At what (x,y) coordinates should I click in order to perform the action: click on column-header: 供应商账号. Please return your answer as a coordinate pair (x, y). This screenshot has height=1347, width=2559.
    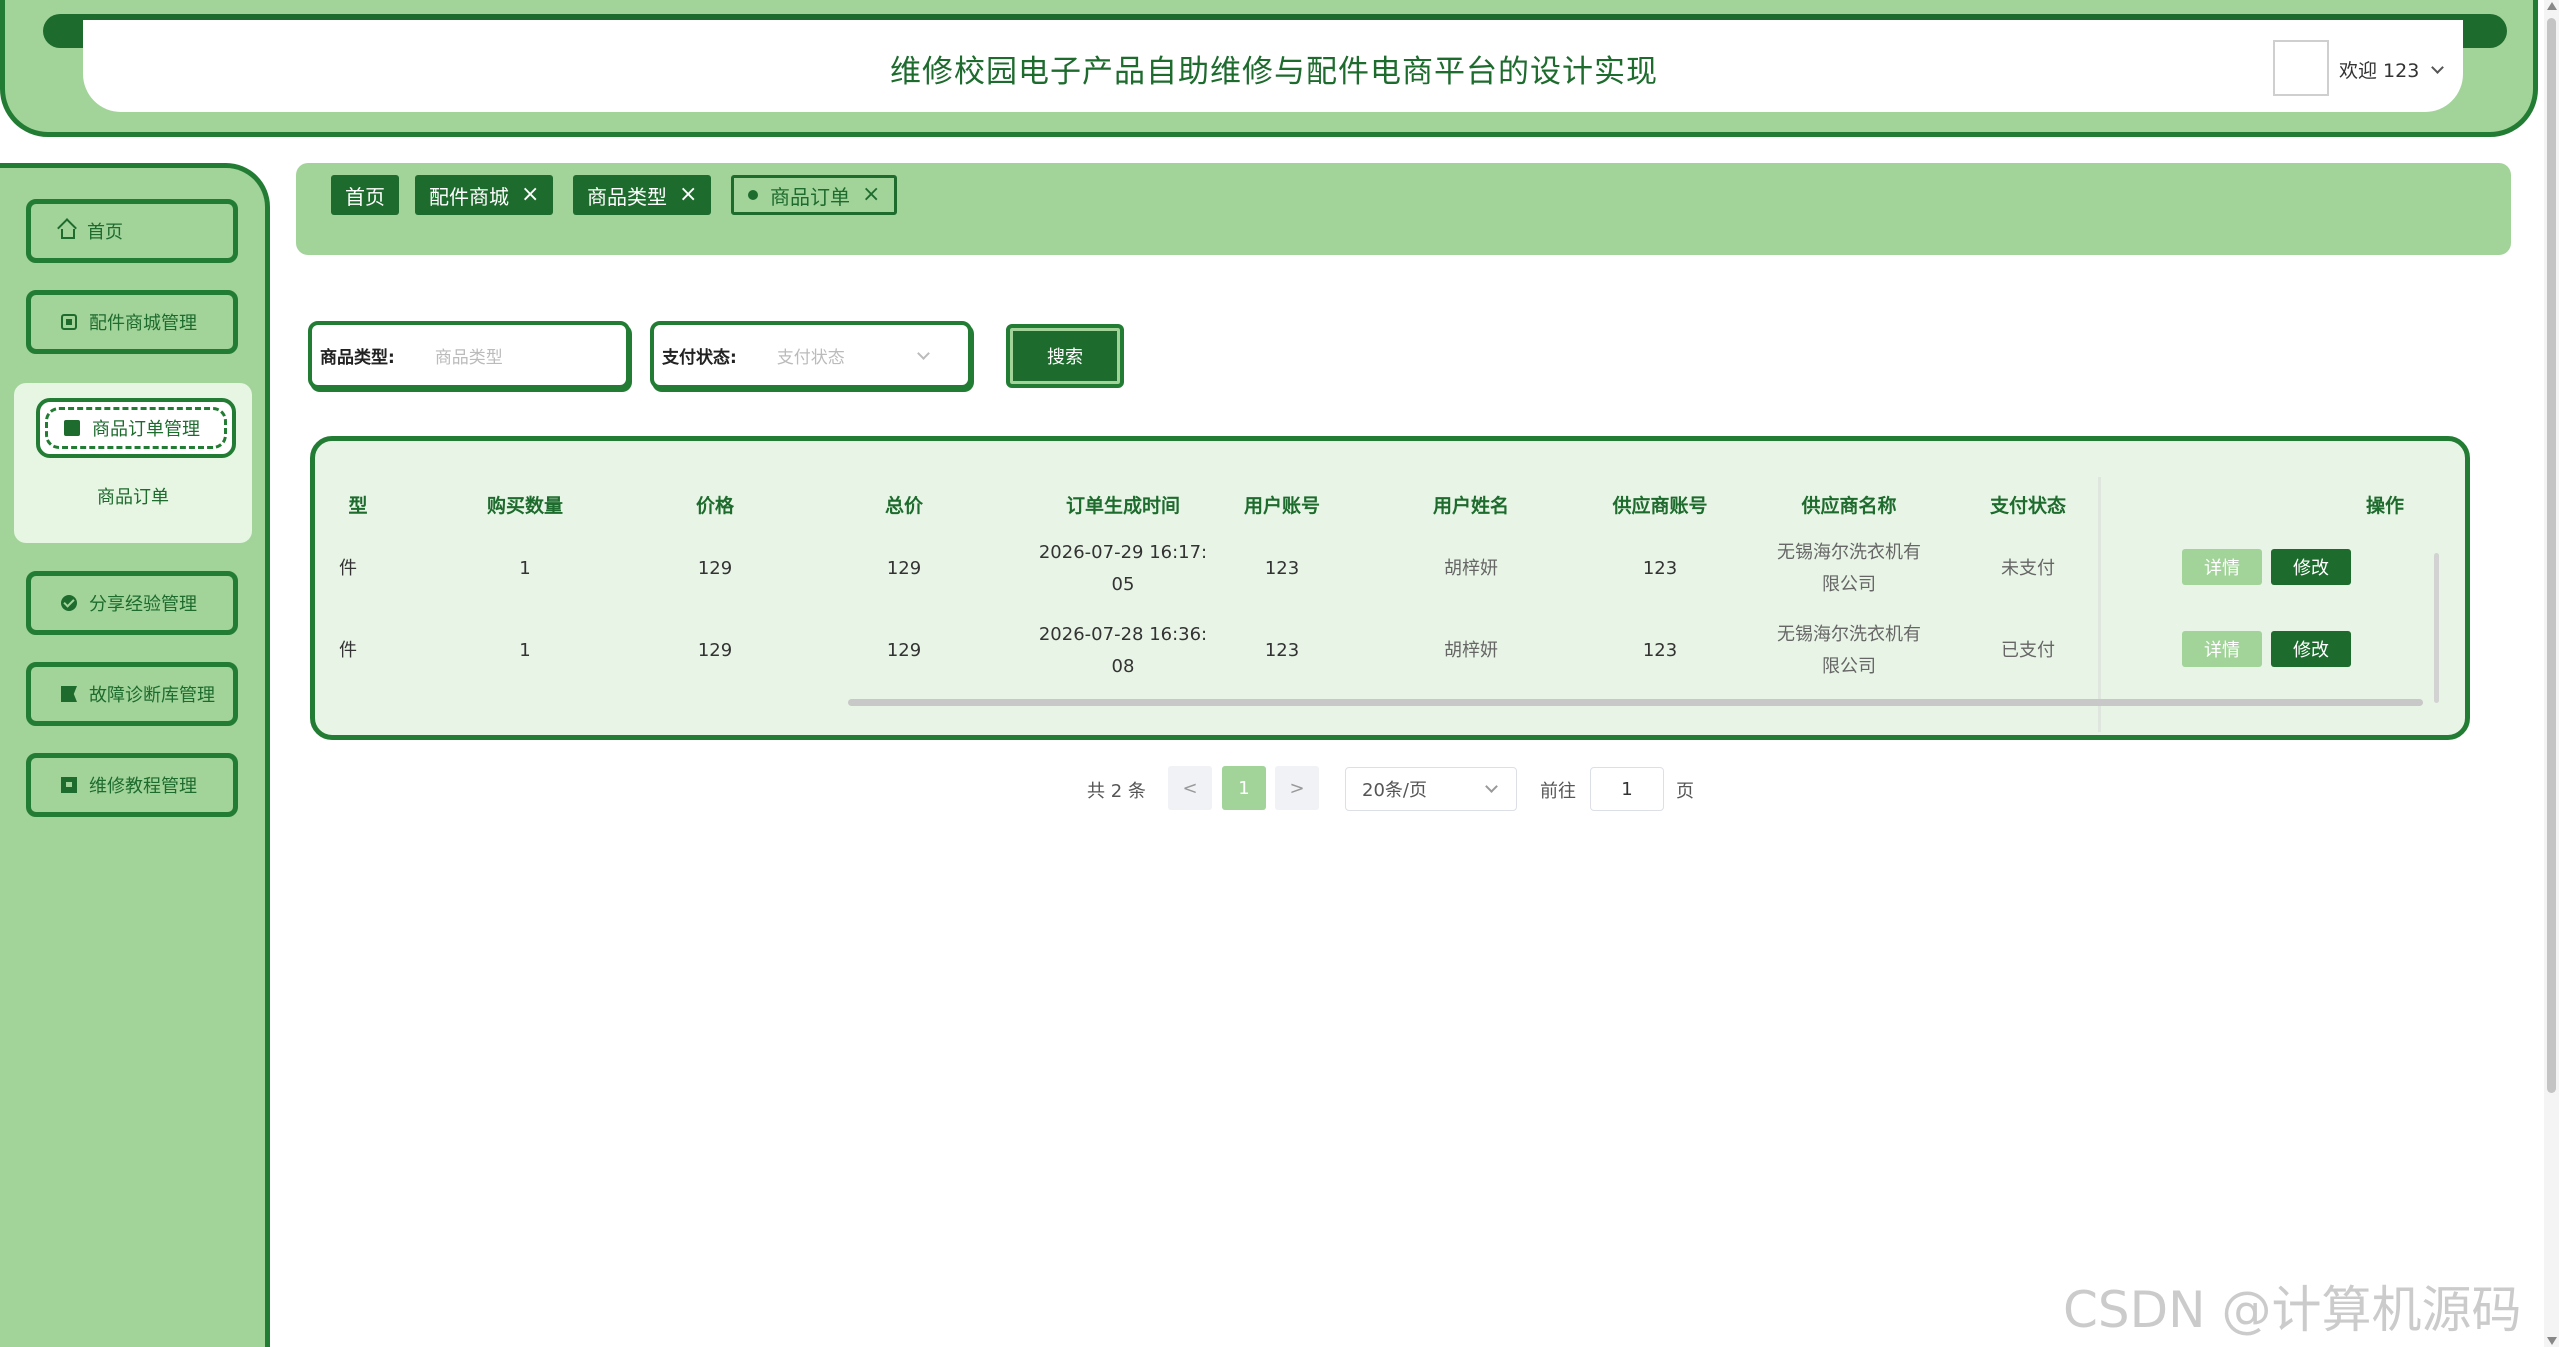
    Looking at the image, I should click on (1660, 506).